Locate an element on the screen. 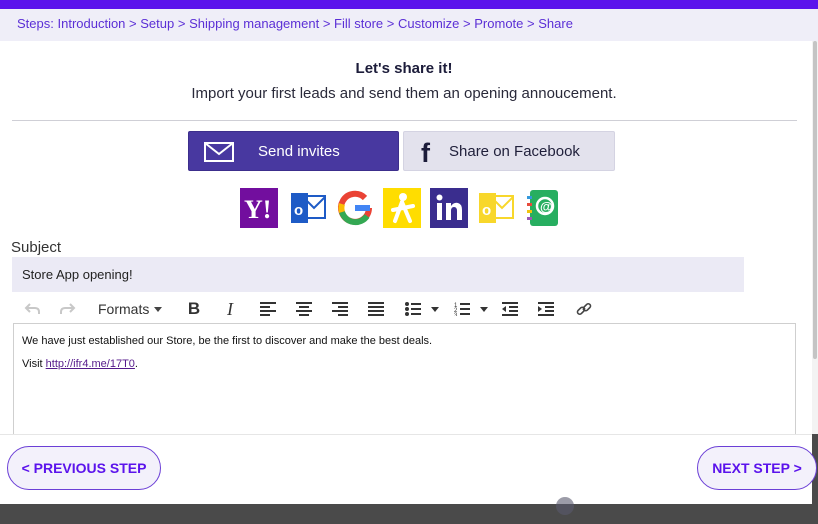 The image size is (818, 524). breadcrumb-item-customize: Customize is located at coordinates (428, 23).